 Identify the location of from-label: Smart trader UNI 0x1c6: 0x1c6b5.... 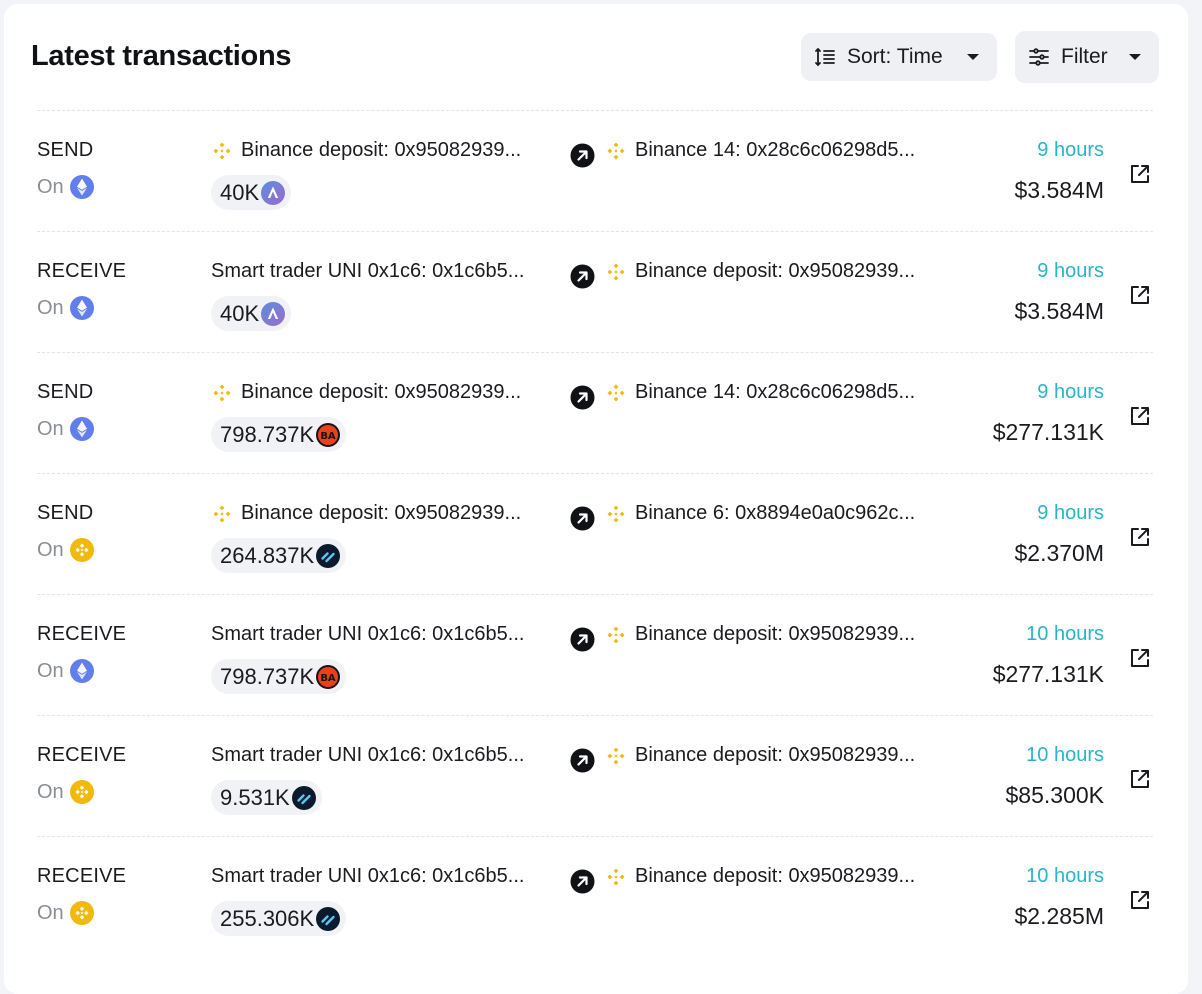
(368, 634).